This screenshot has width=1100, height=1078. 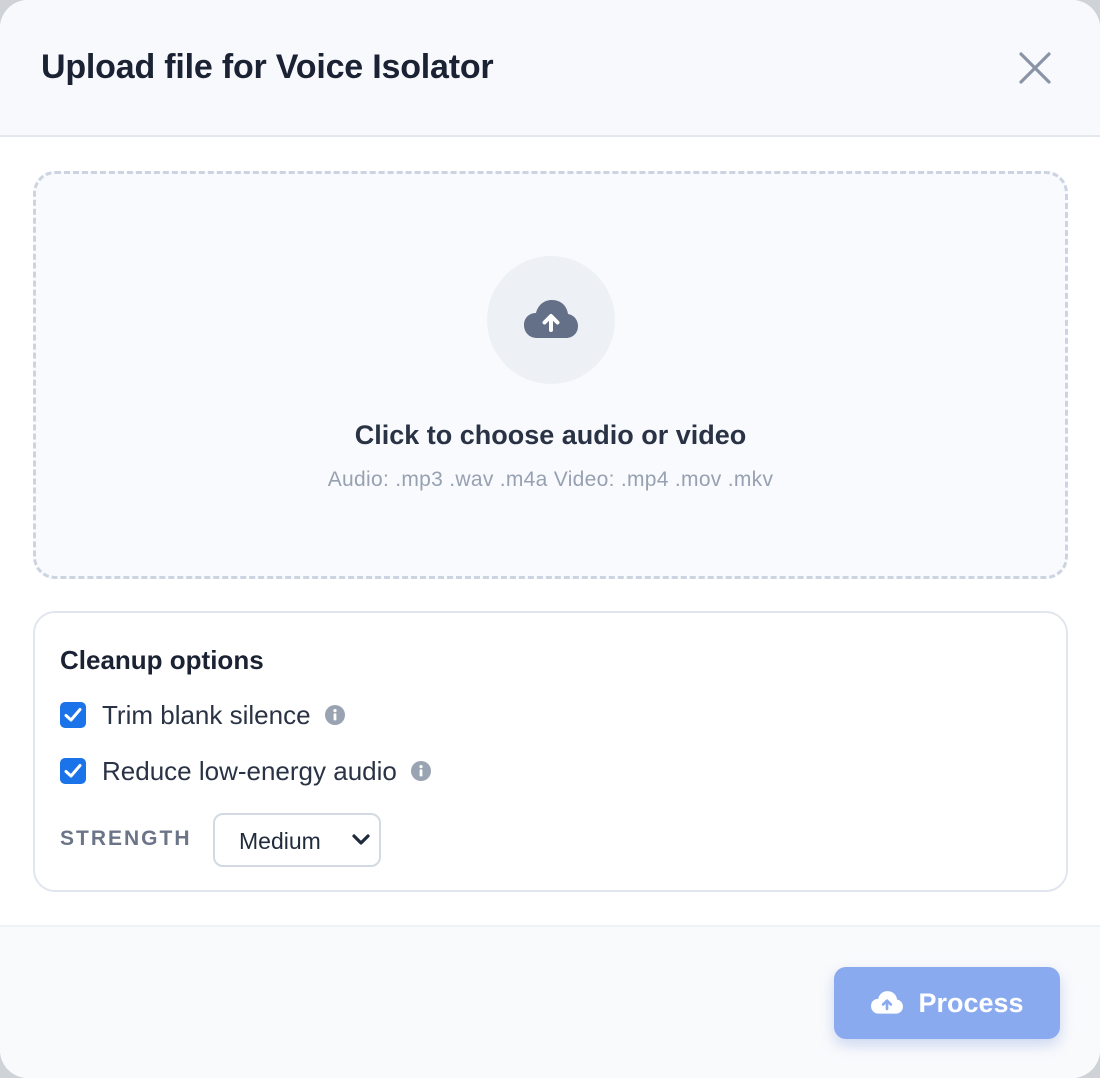 I want to click on process-button-label: Process, so click(x=971, y=1002).